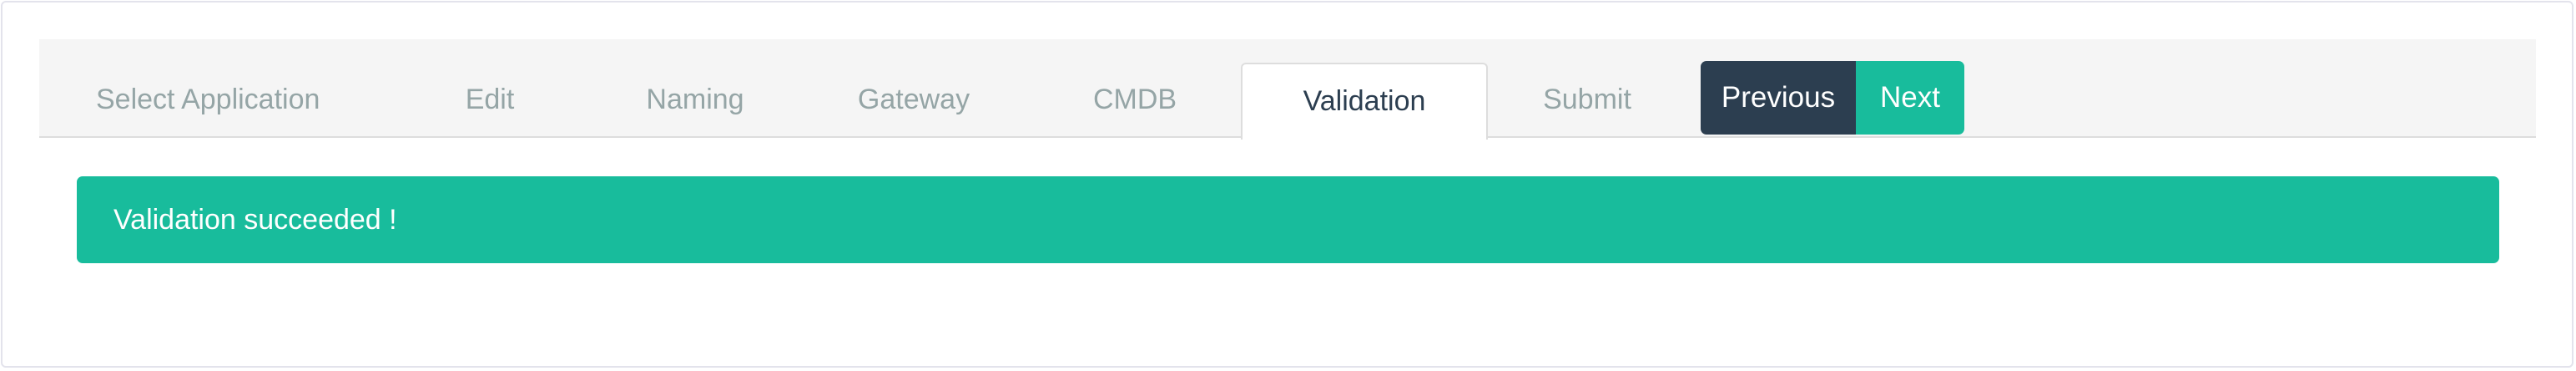  What do you see at coordinates (1364, 101) in the screenshot?
I see `tab-validation: Validation` at bounding box center [1364, 101].